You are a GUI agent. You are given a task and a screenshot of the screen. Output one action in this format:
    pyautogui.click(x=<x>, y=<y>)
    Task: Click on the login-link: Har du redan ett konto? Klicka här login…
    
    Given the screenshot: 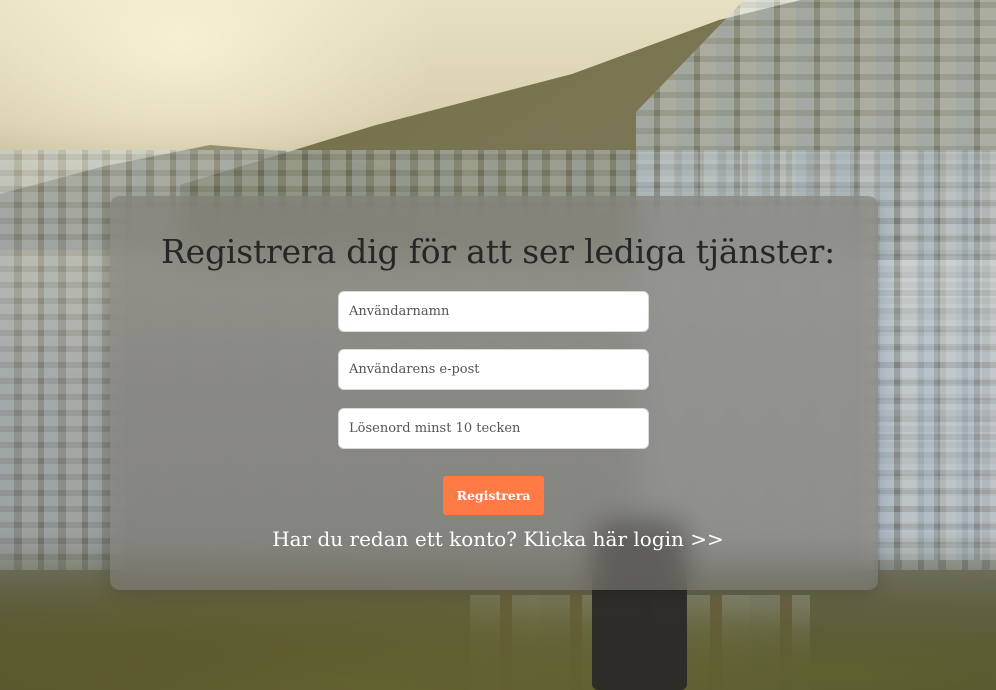 What is the action you would take?
    pyautogui.click(x=498, y=539)
    